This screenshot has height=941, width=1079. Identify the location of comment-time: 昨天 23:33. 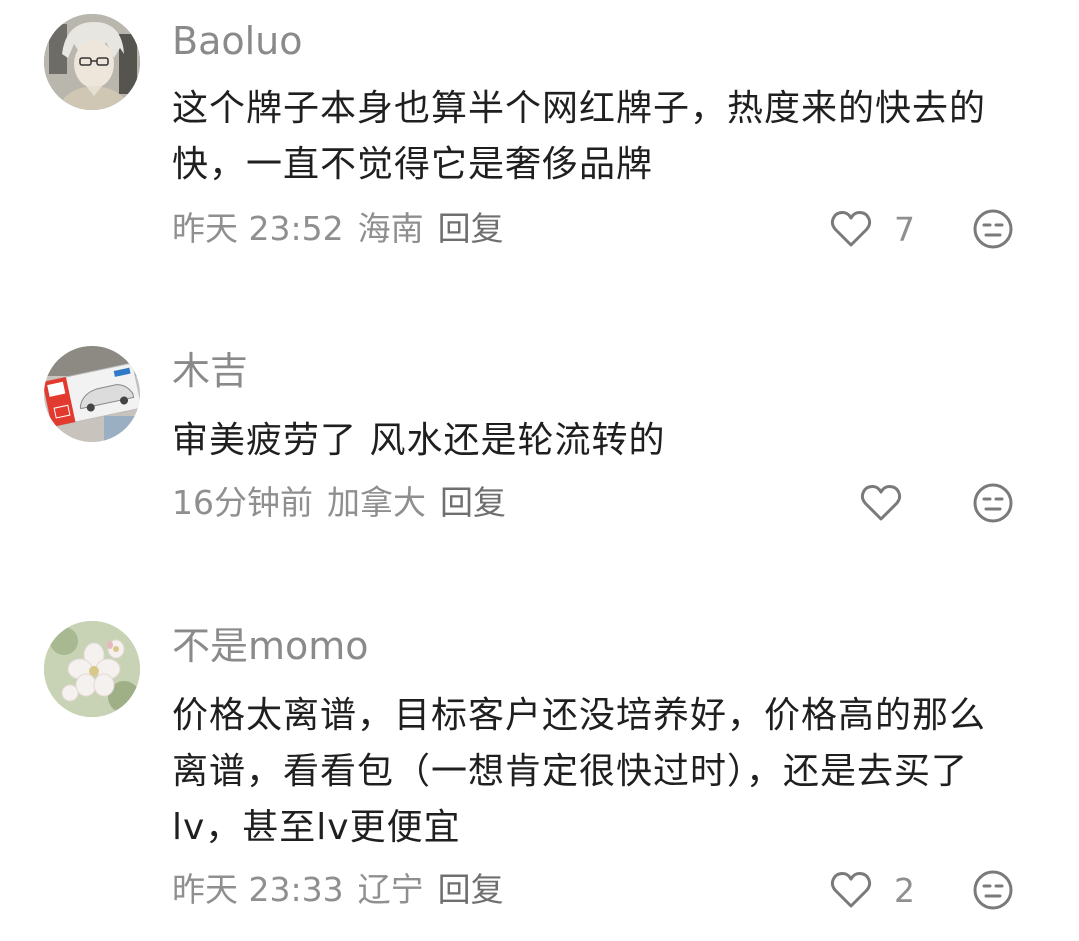
(258, 889).